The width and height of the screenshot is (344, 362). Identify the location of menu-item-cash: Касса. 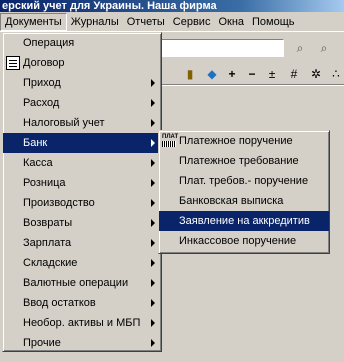
(82, 163).